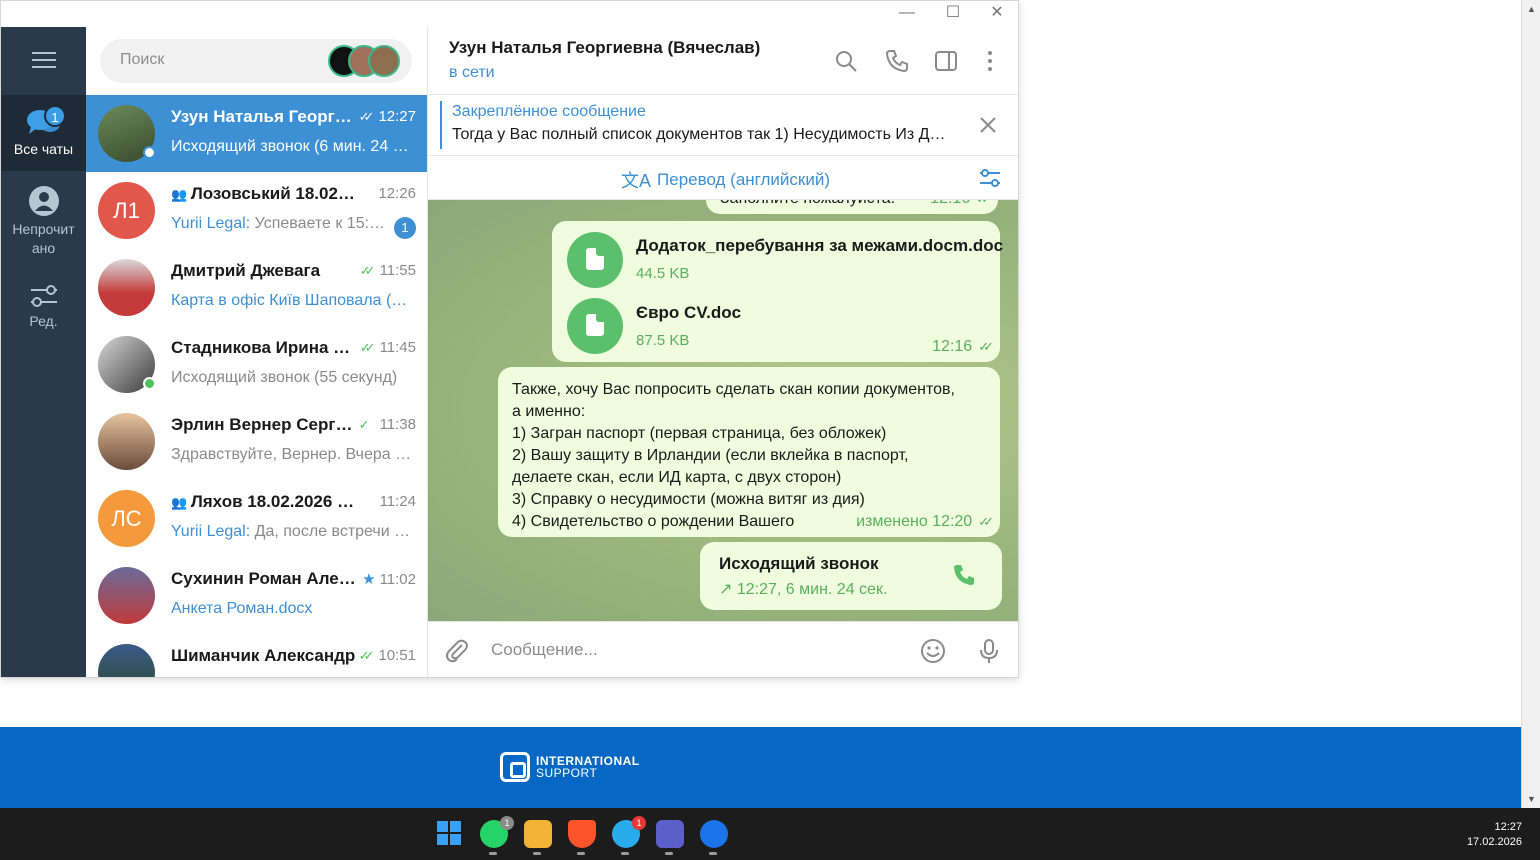 This screenshot has width=1540, height=860. What do you see at coordinates (263, 347) in the screenshot?
I see `chat-name: Стадникова Ирина Анатолиевна` at bounding box center [263, 347].